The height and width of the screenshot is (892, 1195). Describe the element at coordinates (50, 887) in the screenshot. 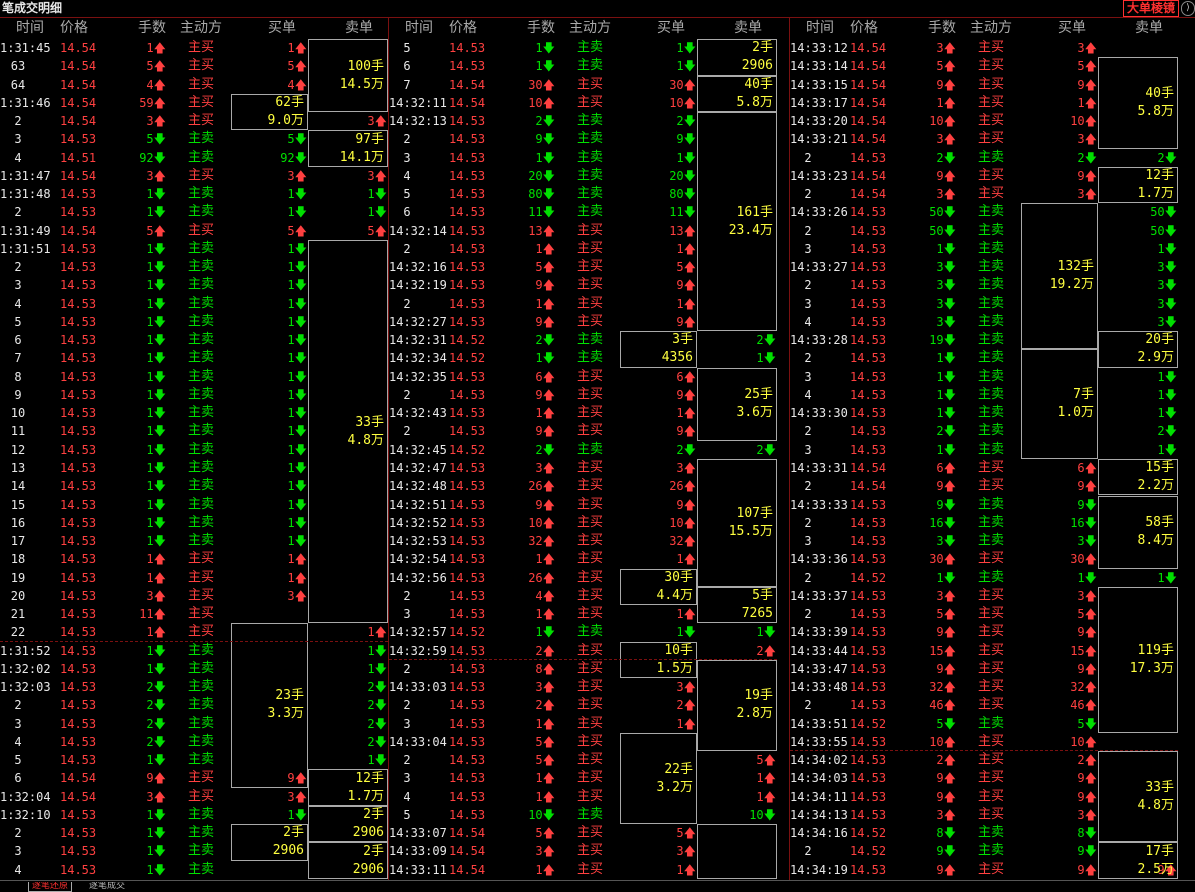

I see `tab-tick-restore: 逐笔还原` at that location.